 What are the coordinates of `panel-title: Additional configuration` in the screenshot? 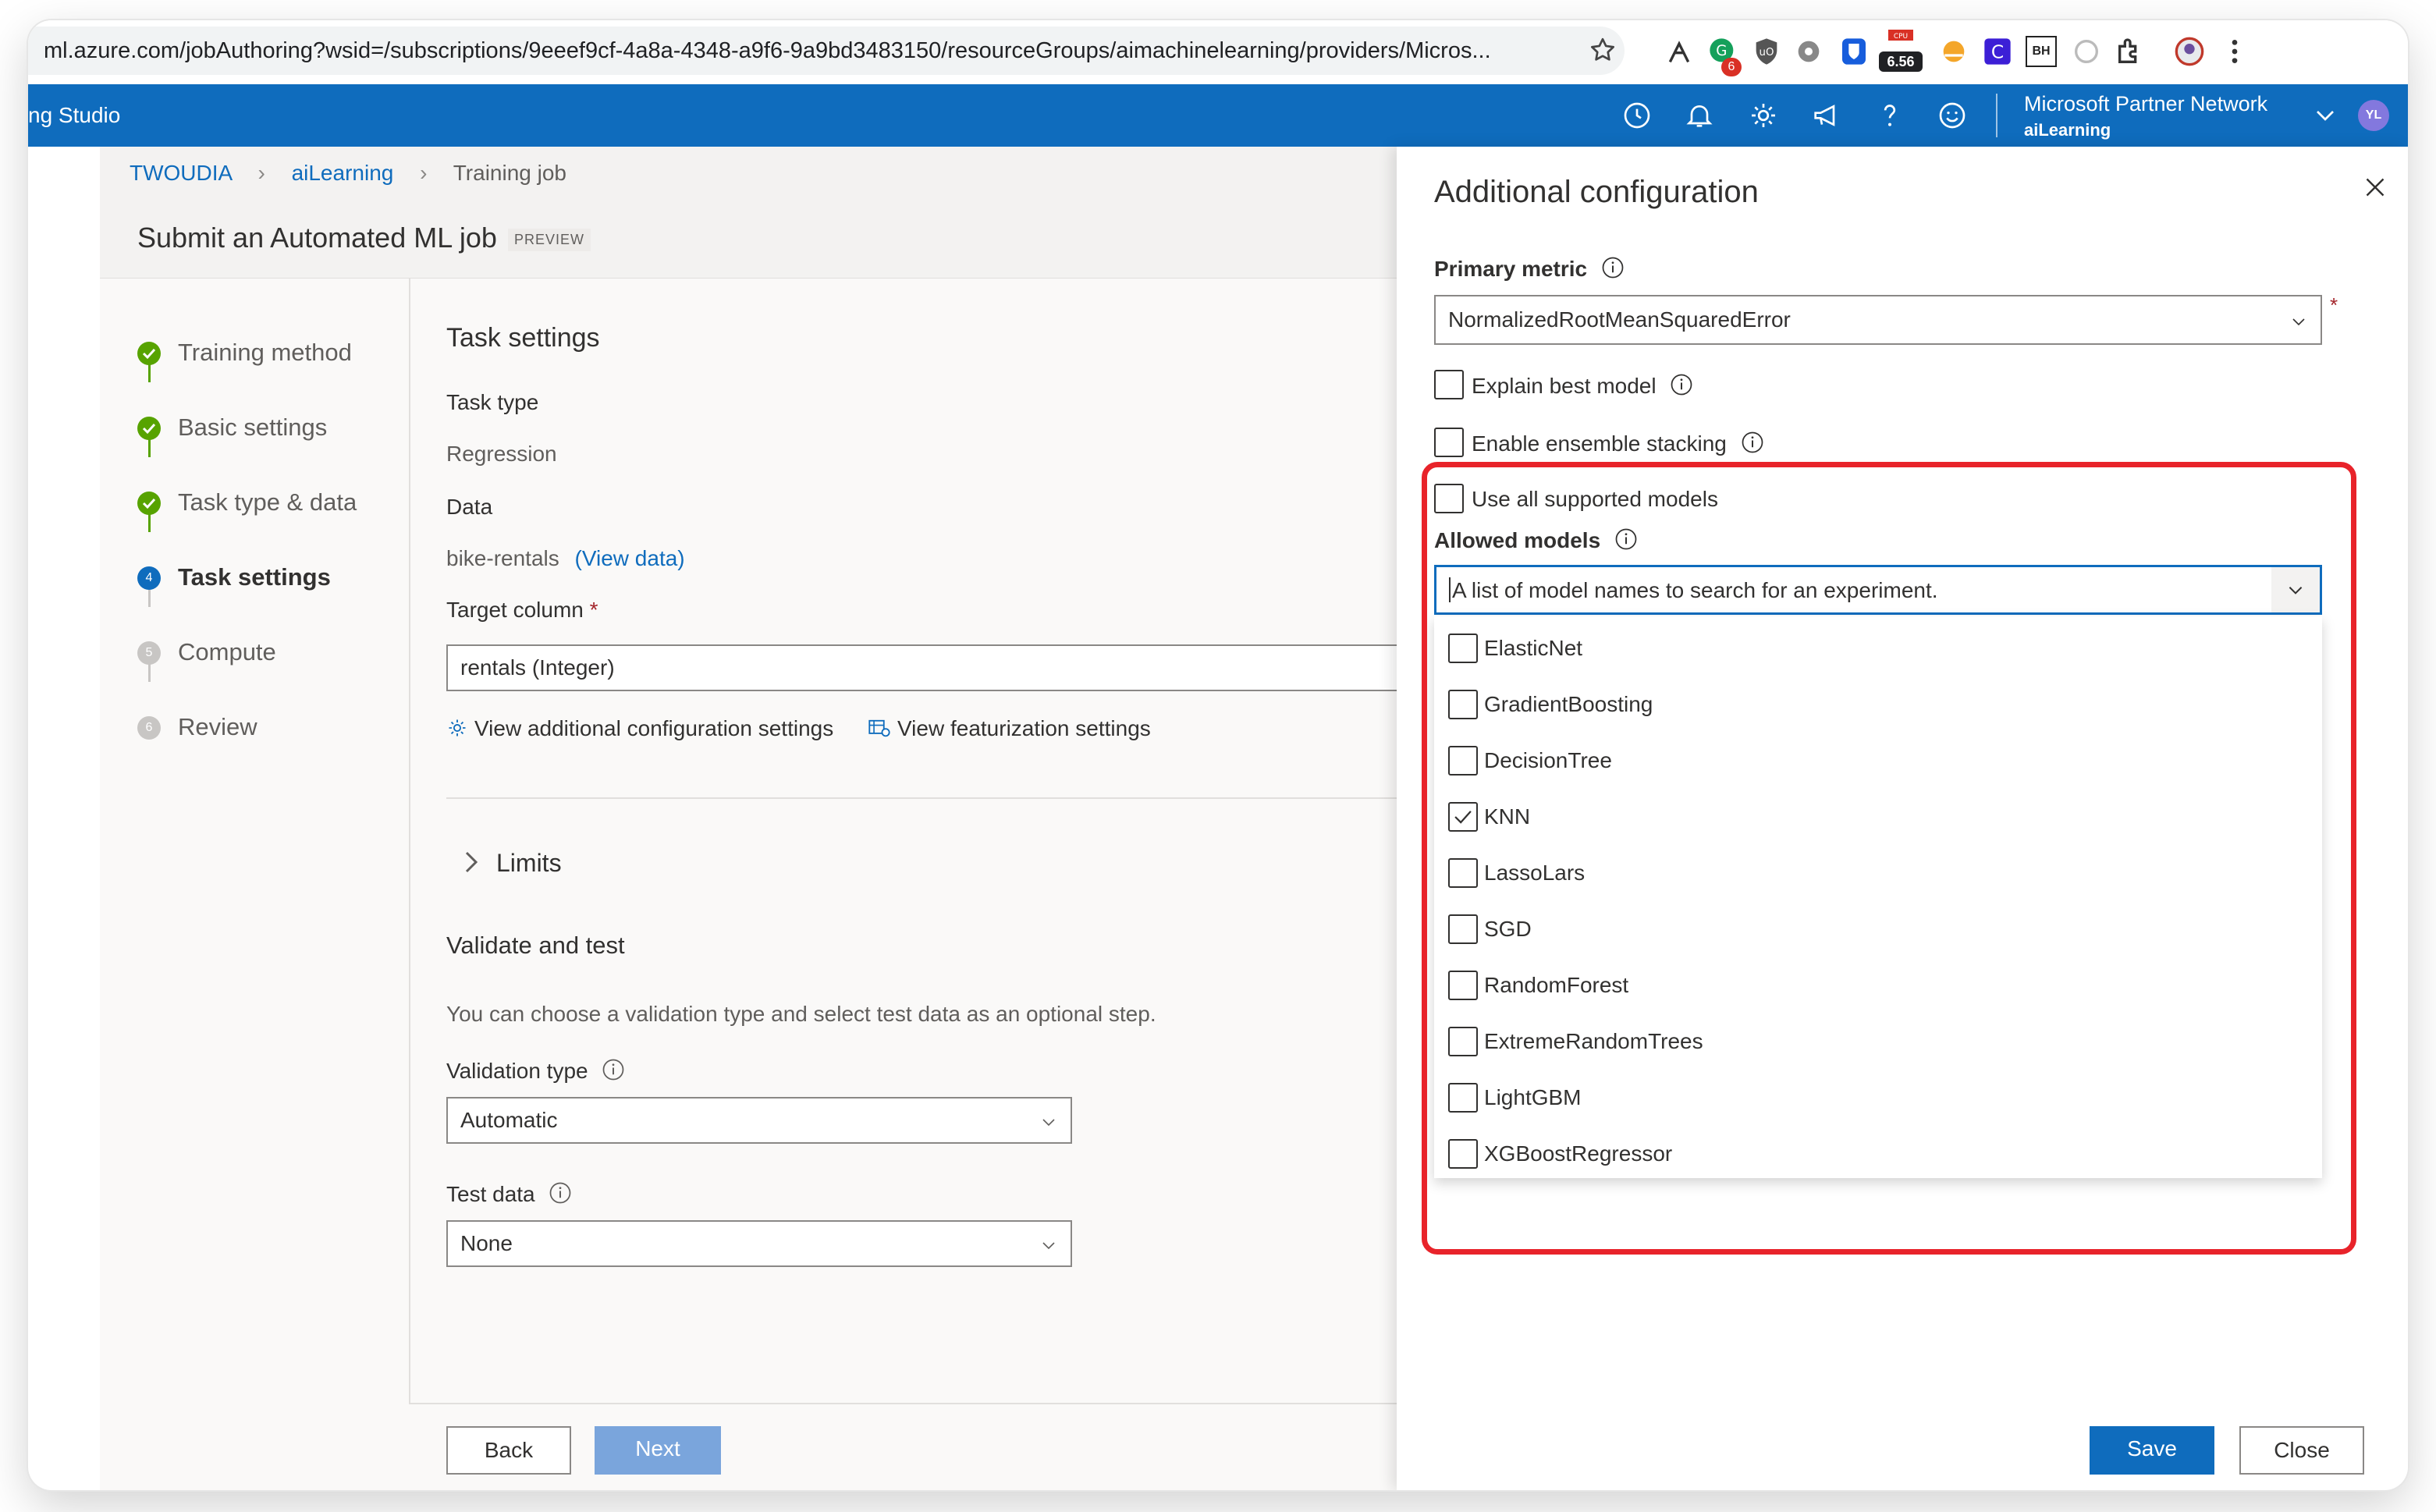 It's located at (1596, 192).